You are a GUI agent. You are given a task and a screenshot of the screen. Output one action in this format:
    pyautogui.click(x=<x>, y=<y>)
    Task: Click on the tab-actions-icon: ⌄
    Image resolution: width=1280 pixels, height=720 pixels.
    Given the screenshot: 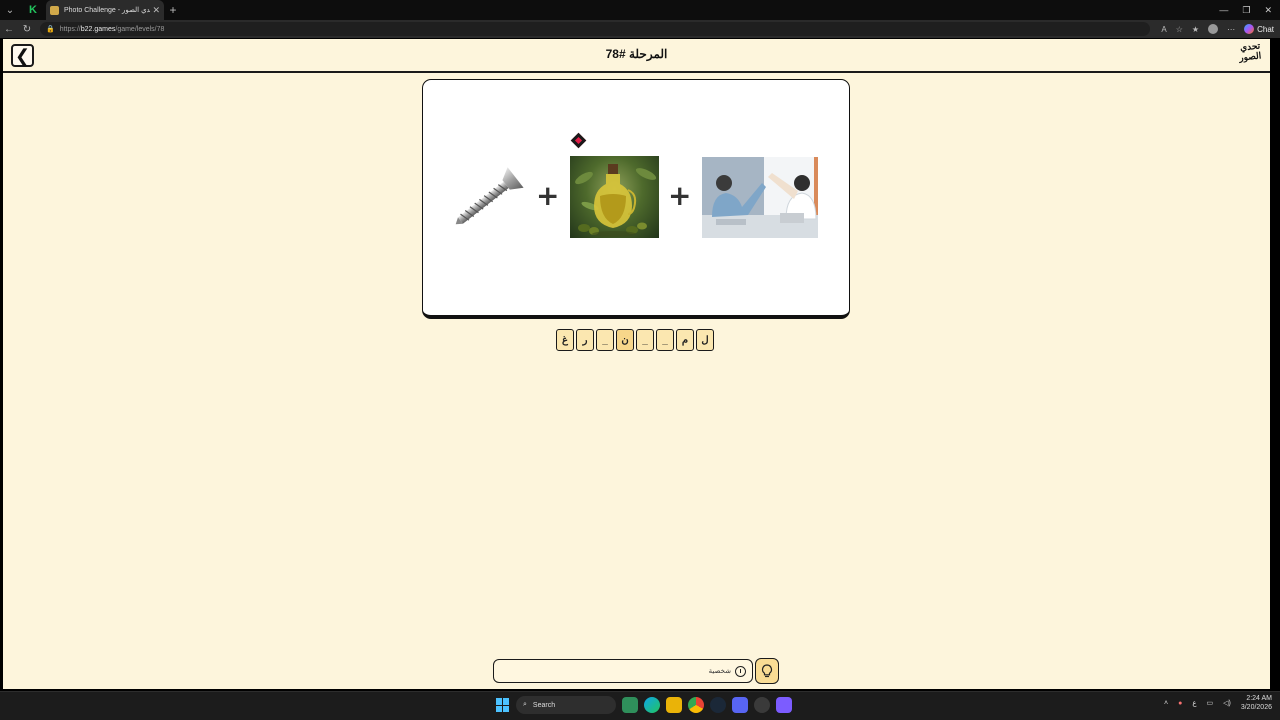 What is the action you would take?
    pyautogui.click(x=10, y=10)
    